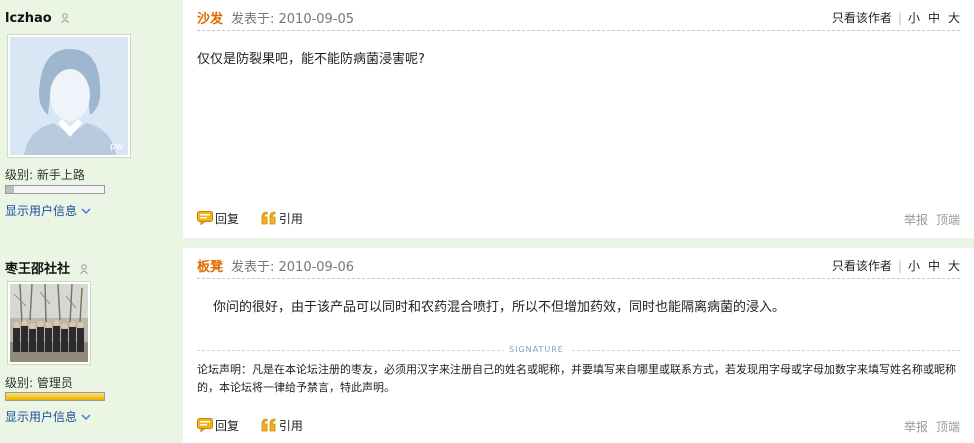 The height and width of the screenshot is (443, 974). I want to click on avatar-watermark: pw, so click(116, 147).